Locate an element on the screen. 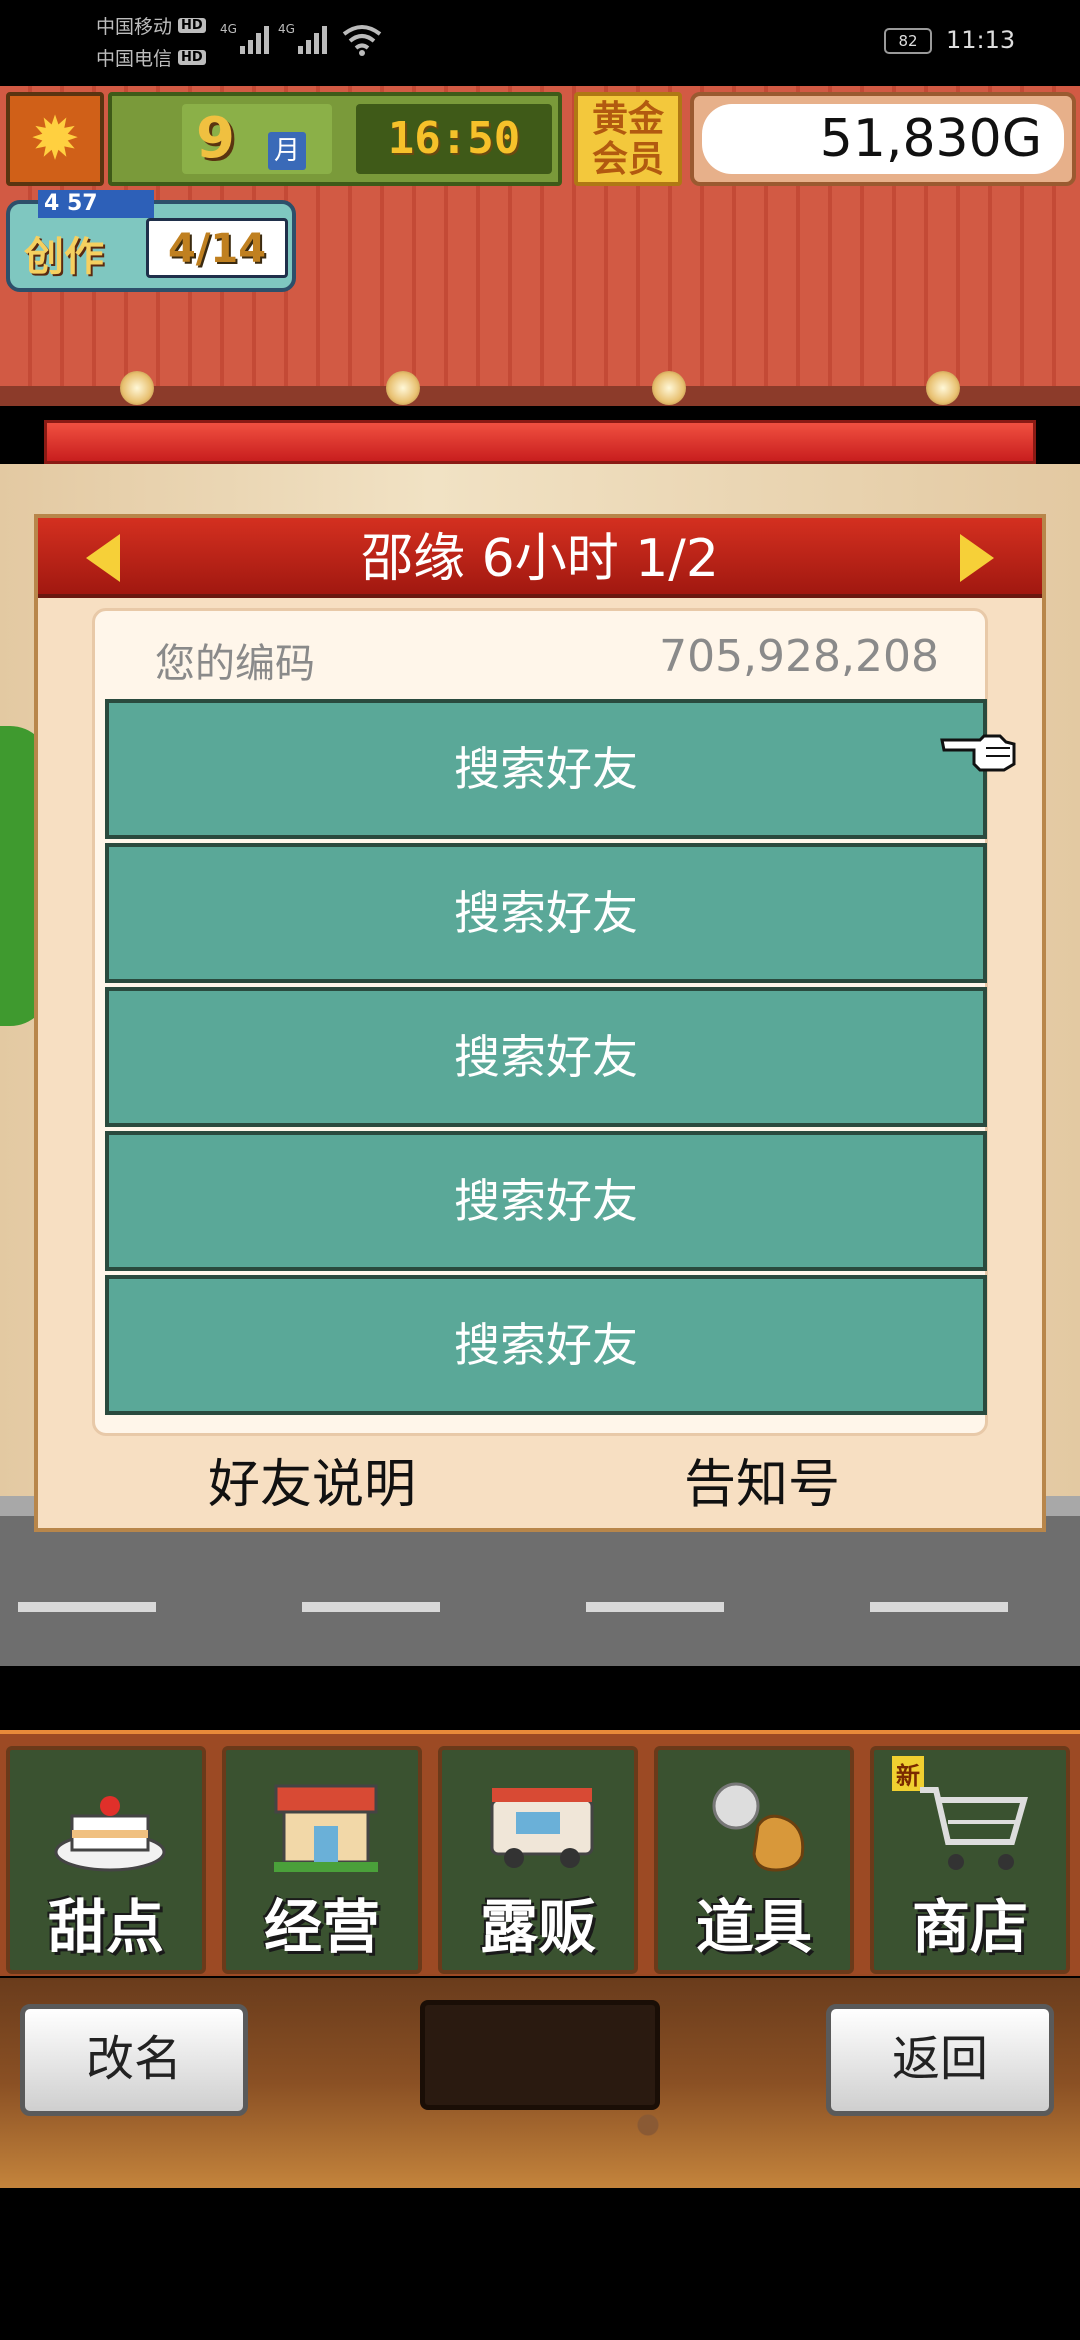 This screenshot has width=1080, height=2340. back-button: 返回 is located at coordinates (940, 2060).